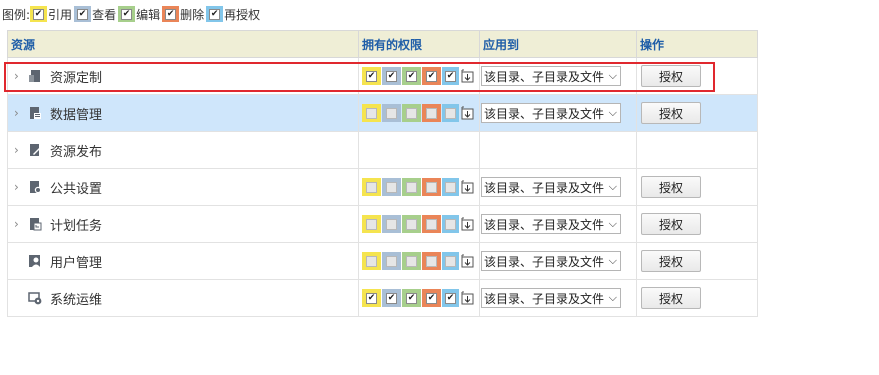 The image size is (879, 375). I want to click on resource-name: 公共设置, so click(76, 187).